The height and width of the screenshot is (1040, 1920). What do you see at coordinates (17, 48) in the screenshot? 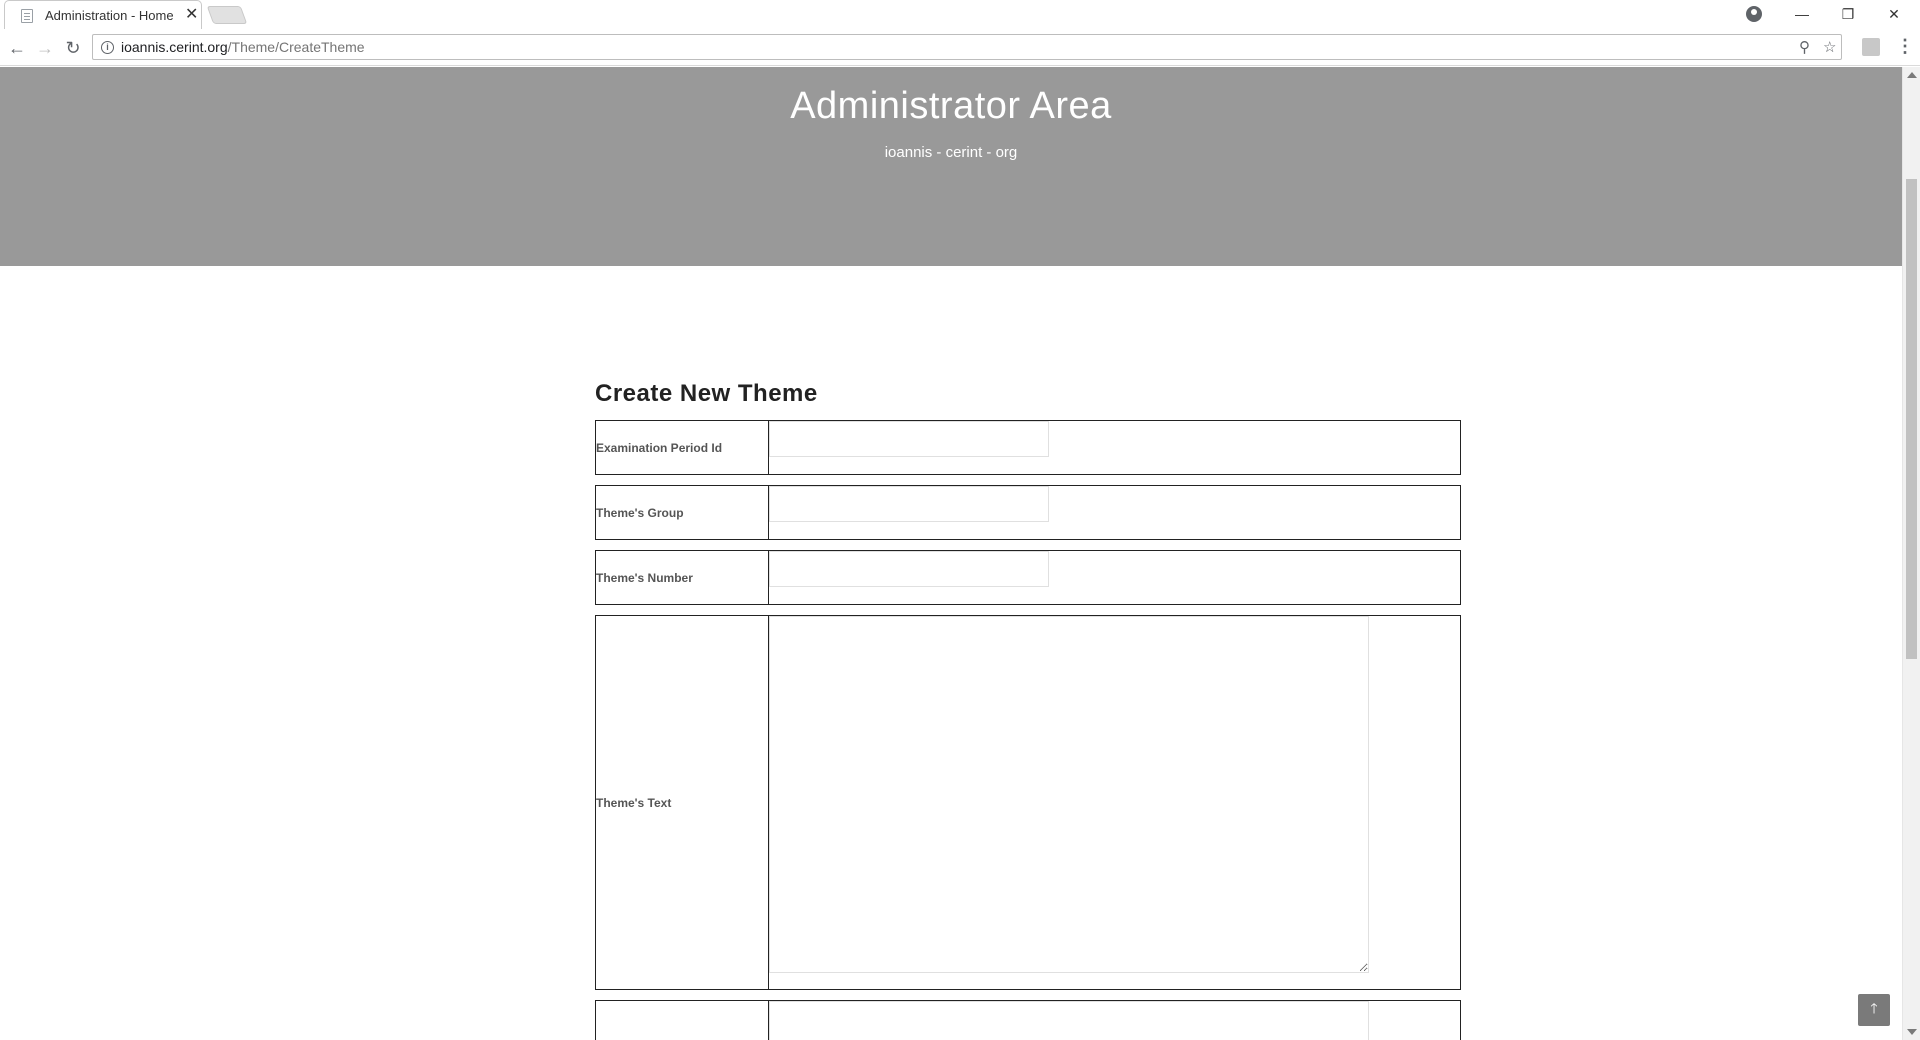
I see `back-icon: ←` at bounding box center [17, 48].